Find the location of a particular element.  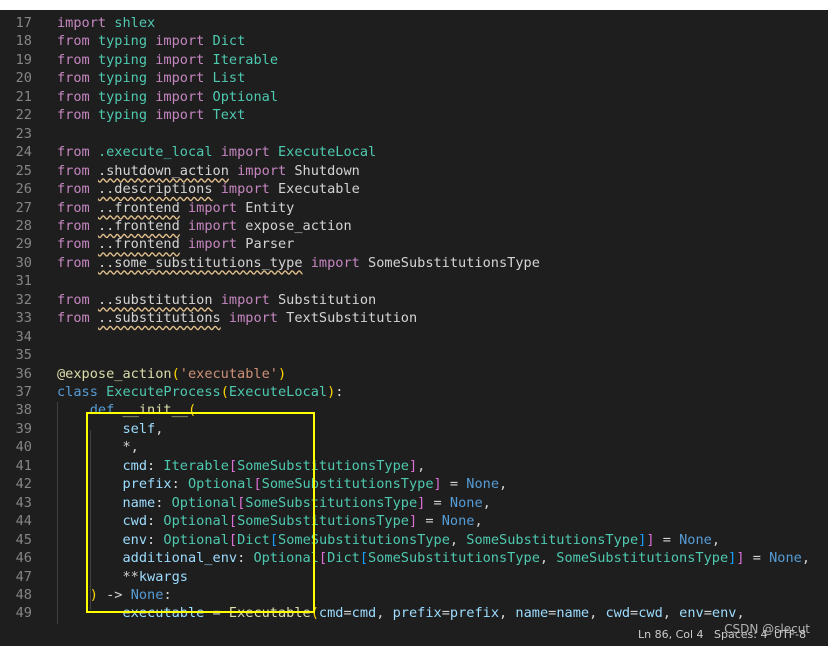

code-token: ExecuteProcess is located at coordinates (163, 392).